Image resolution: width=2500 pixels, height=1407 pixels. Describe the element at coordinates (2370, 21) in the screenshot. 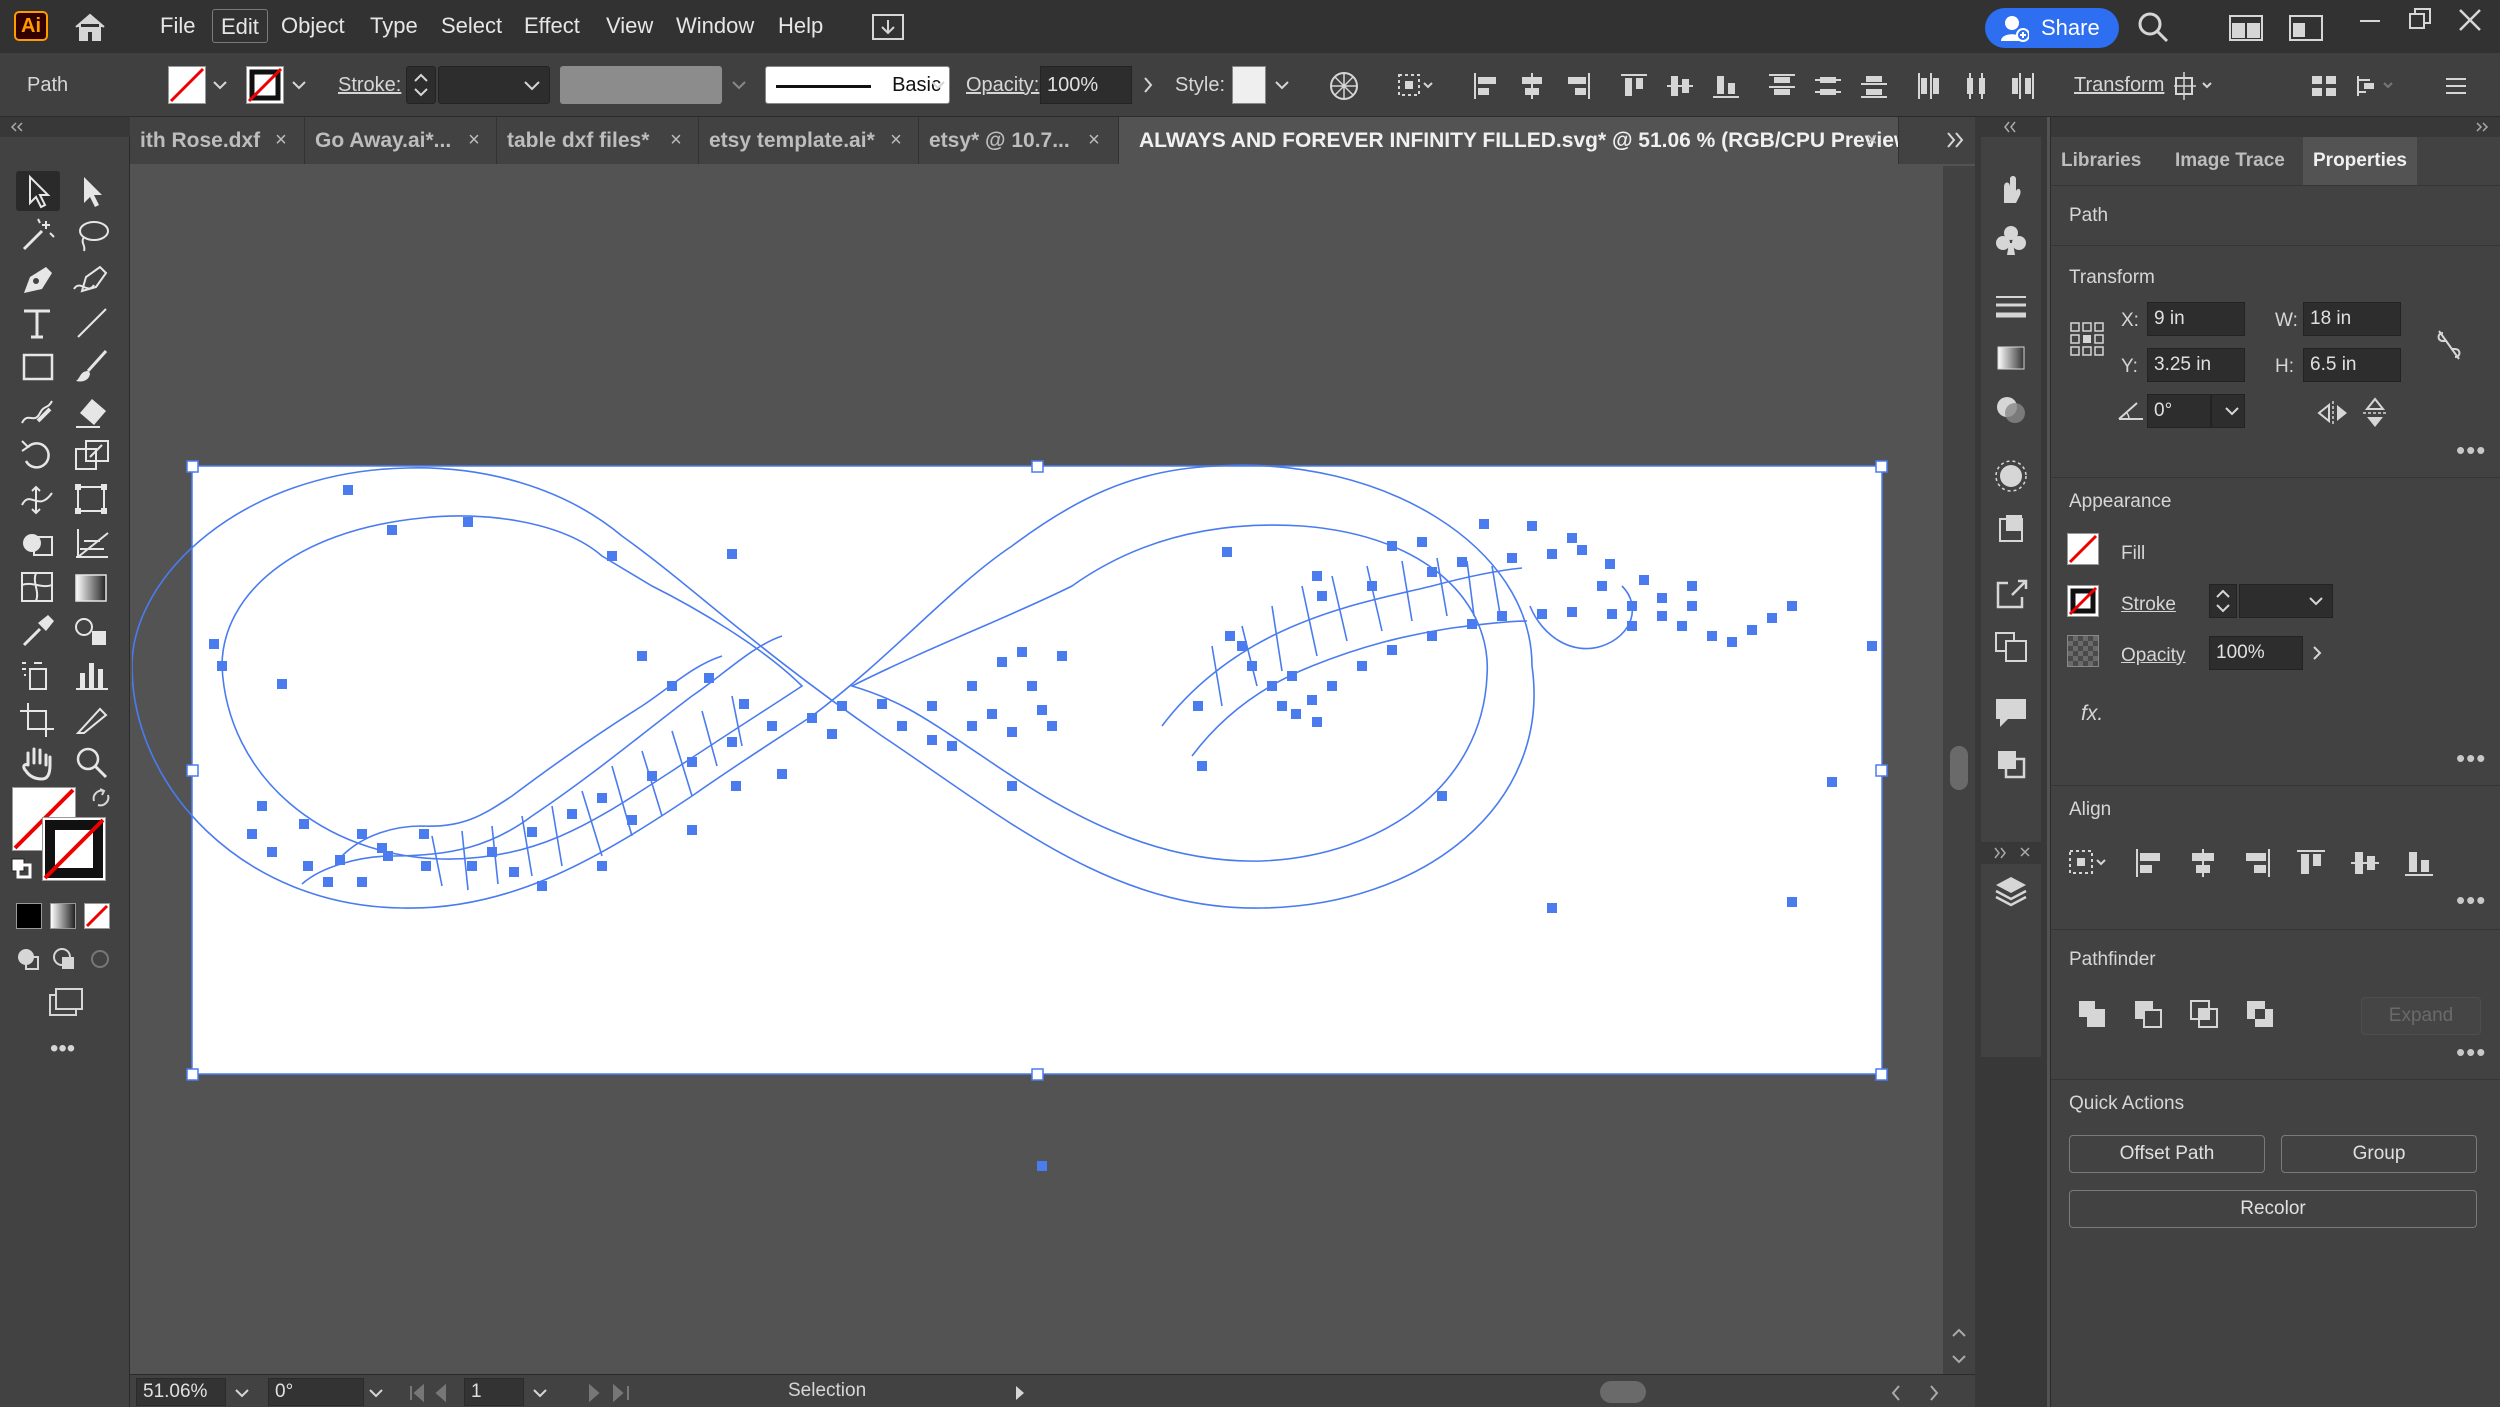

I see `minimize-icon` at that location.